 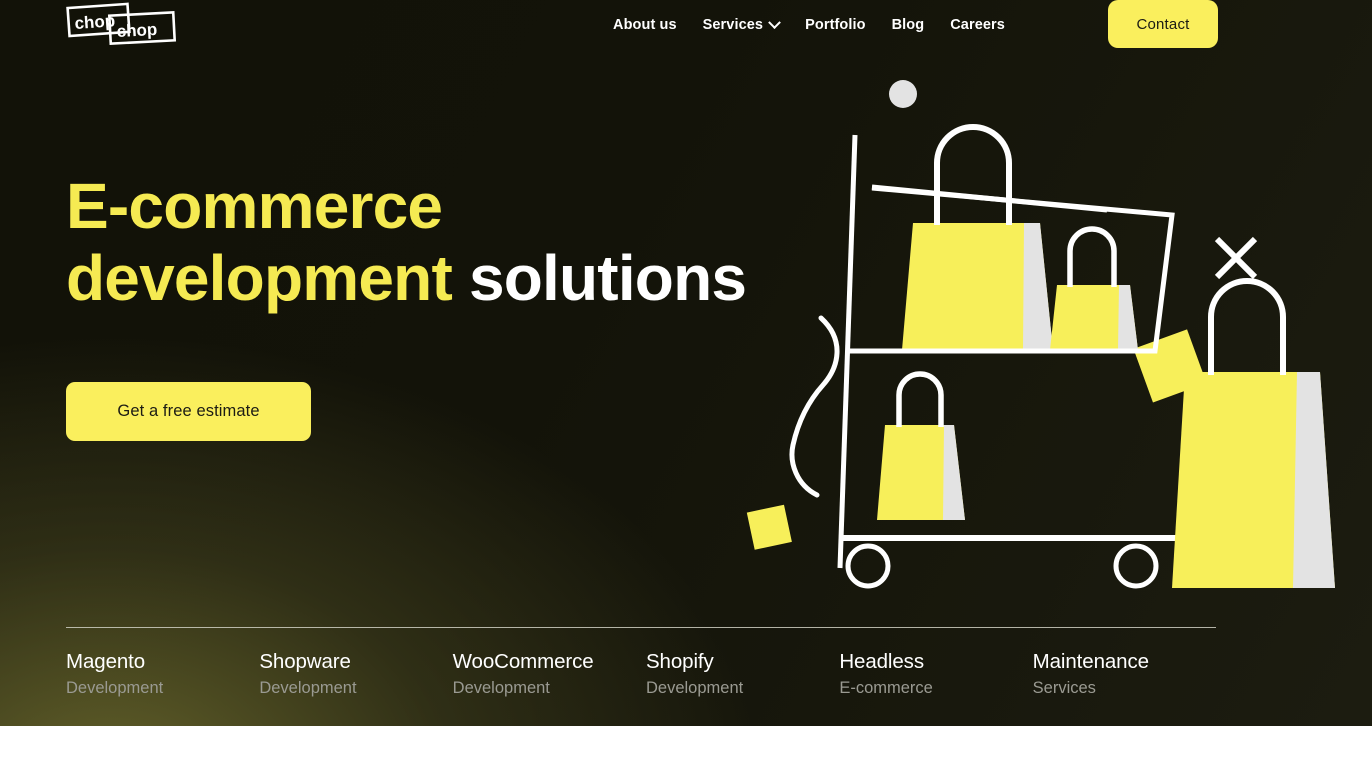 I want to click on service-title: Shopware, so click(x=305, y=661).